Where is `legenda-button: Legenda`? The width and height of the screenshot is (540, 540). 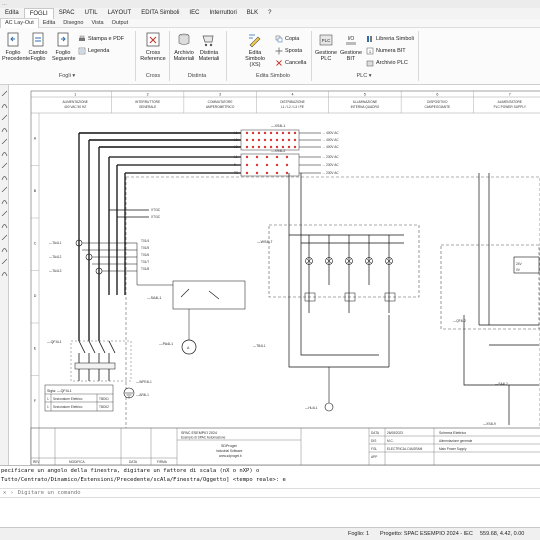
legenda-button: Legenda is located at coordinates (93, 51).